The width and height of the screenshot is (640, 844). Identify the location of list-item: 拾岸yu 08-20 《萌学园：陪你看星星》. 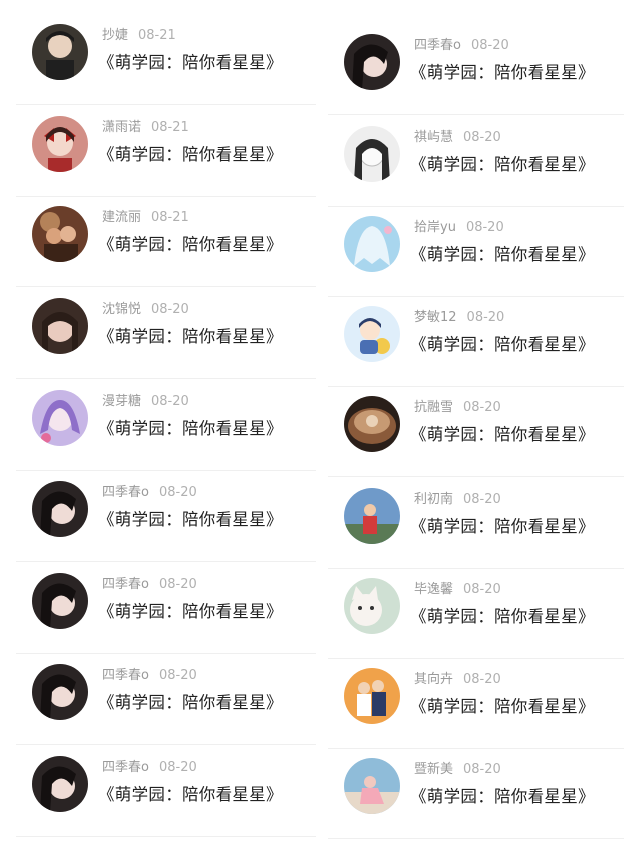
(476, 251).